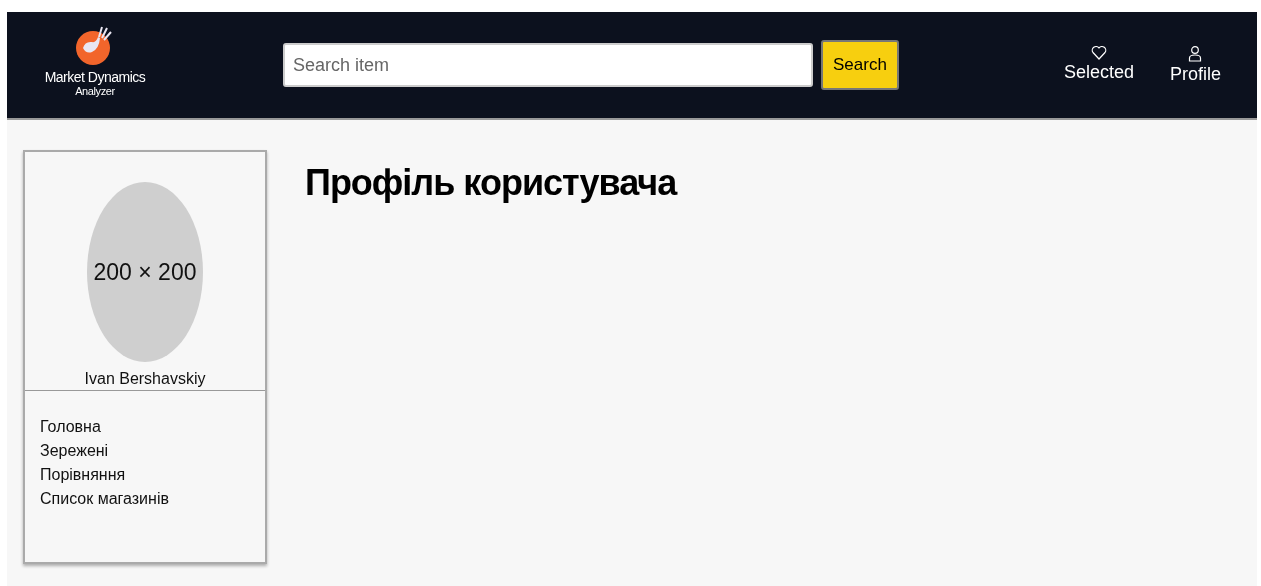  What do you see at coordinates (145, 272) in the screenshot?
I see `avatar-image: 200 × 200` at bounding box center [145, 272].